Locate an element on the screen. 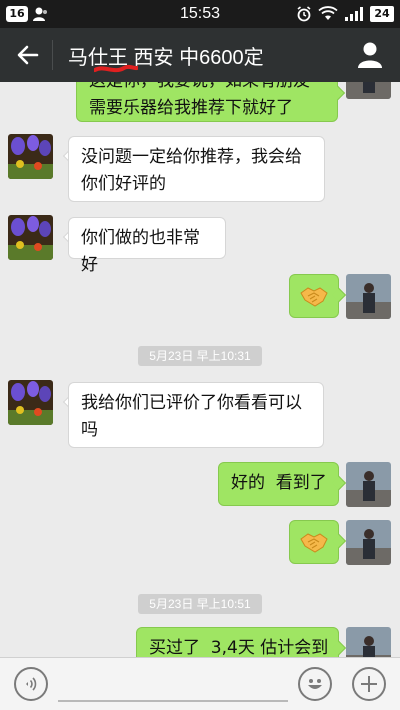 Image resolution: width=400 pixels, height=710 pixels. back-arrow-icon is located at coordinates (28, 55).